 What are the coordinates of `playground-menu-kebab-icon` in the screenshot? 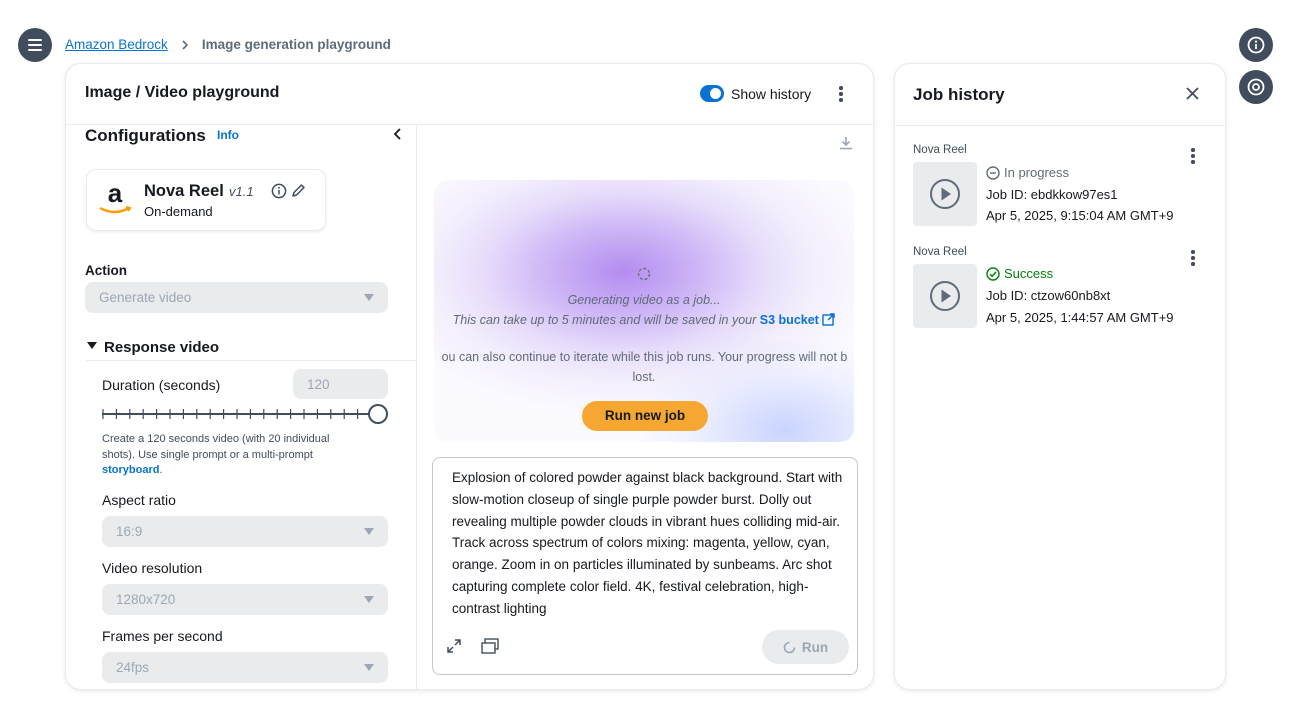 It's located at (841, 94).